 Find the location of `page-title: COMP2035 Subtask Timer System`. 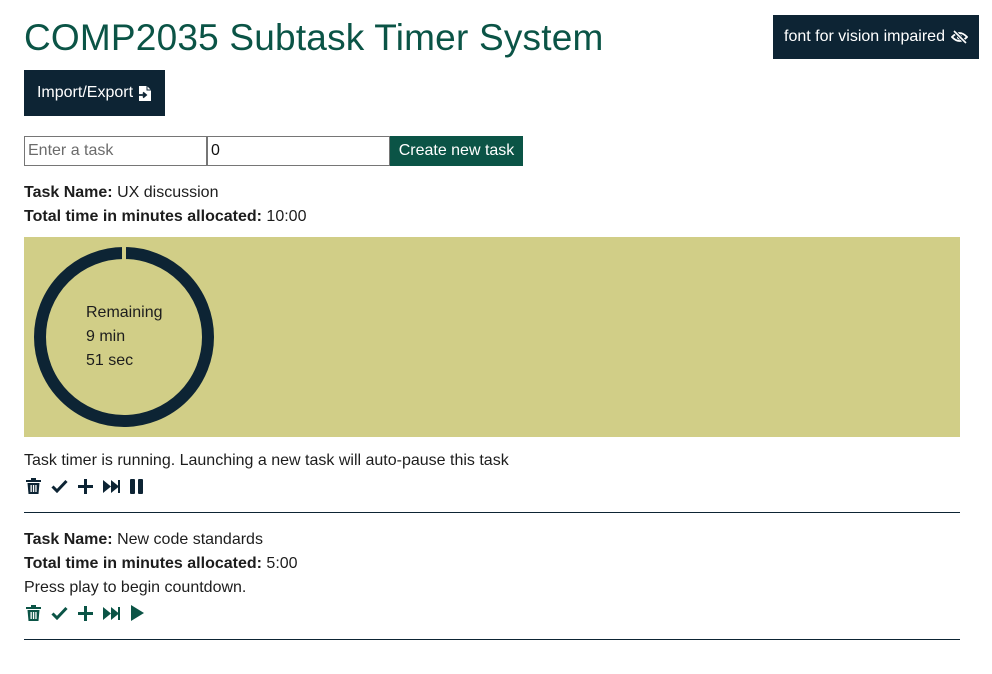

page-title: COMP2035 Subtask Timer System is located at coordinates (314, 37).